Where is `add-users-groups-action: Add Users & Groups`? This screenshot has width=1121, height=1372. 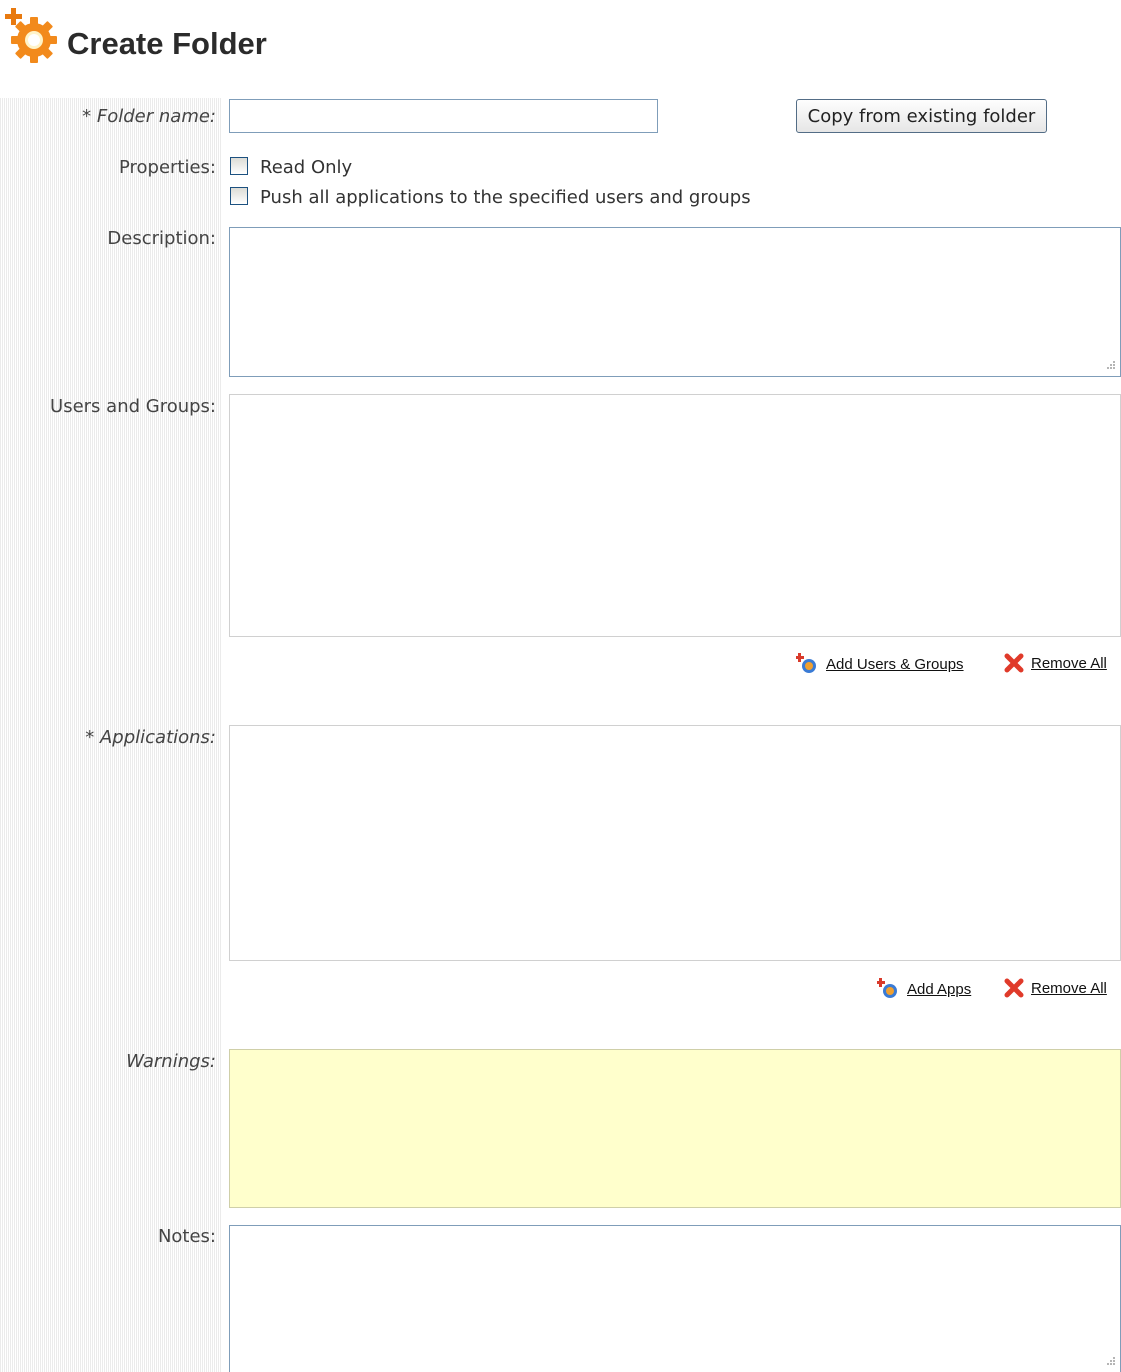
add-users-groups-action: Add Users & Groups is located at coordinates (880, 664).